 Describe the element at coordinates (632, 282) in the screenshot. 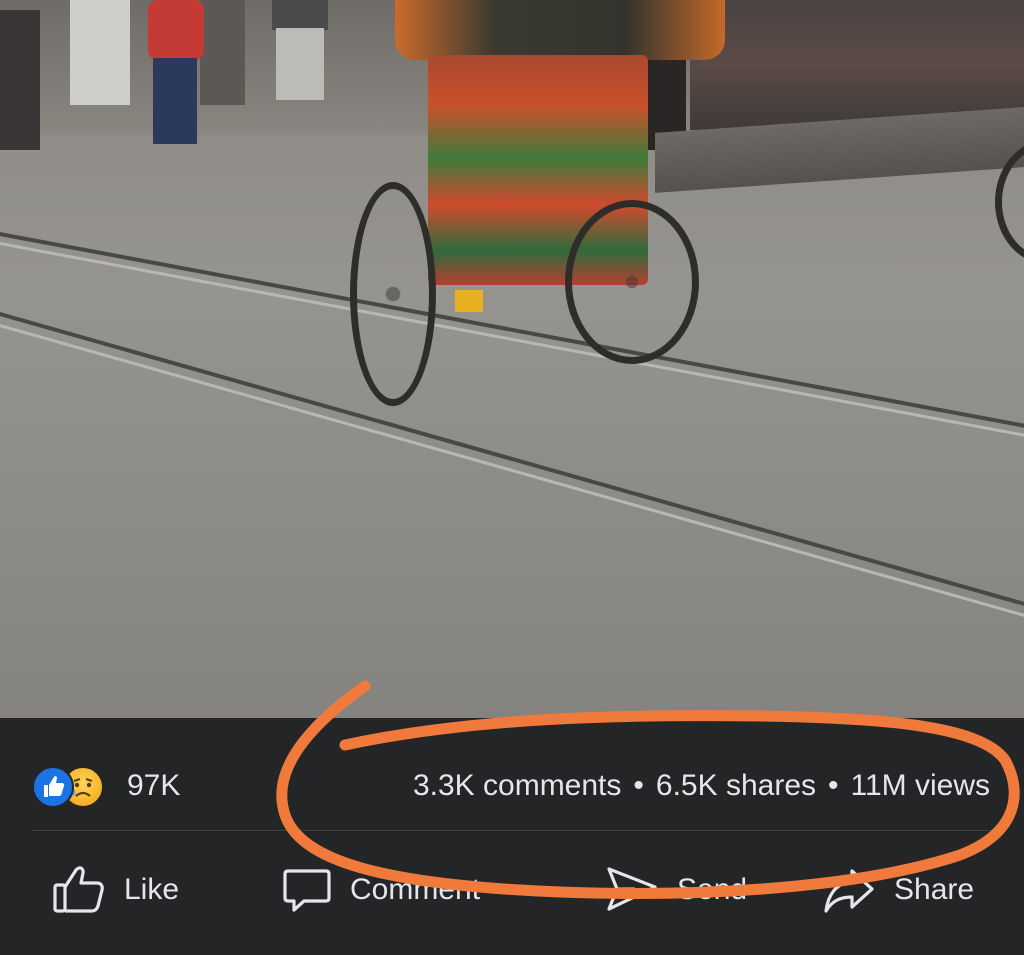

I see `video-rickshaw-wheel-right` at that location.